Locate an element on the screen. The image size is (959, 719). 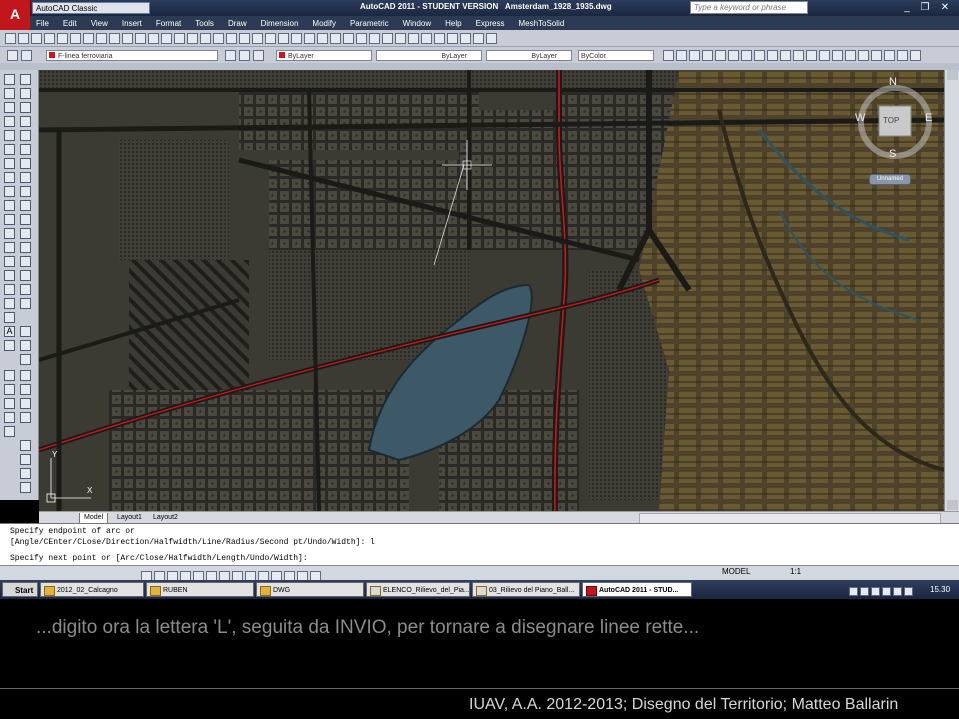
text-style-icon is located at coordinates (439, 39).